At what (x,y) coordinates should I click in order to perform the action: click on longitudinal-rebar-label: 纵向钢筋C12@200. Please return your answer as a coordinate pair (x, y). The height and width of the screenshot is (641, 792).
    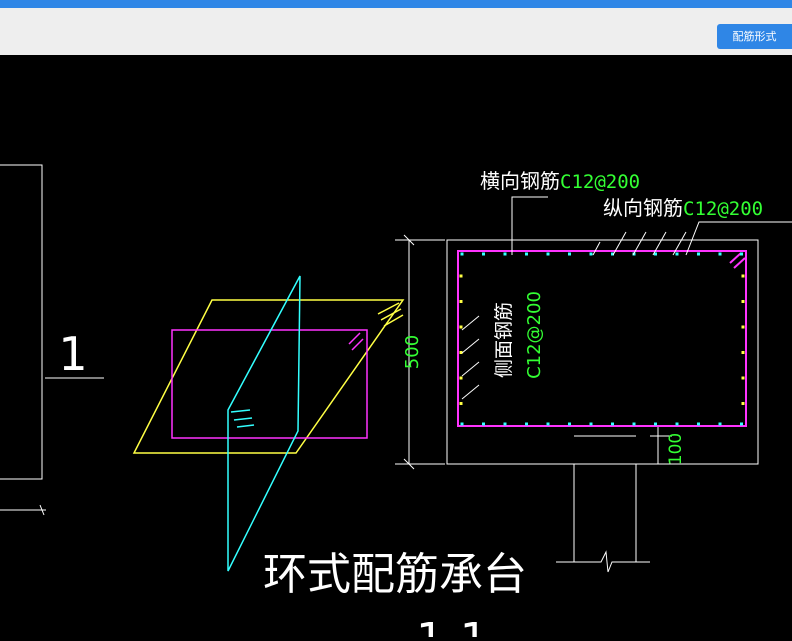
    Looking at the image, I should click on (683, 208).